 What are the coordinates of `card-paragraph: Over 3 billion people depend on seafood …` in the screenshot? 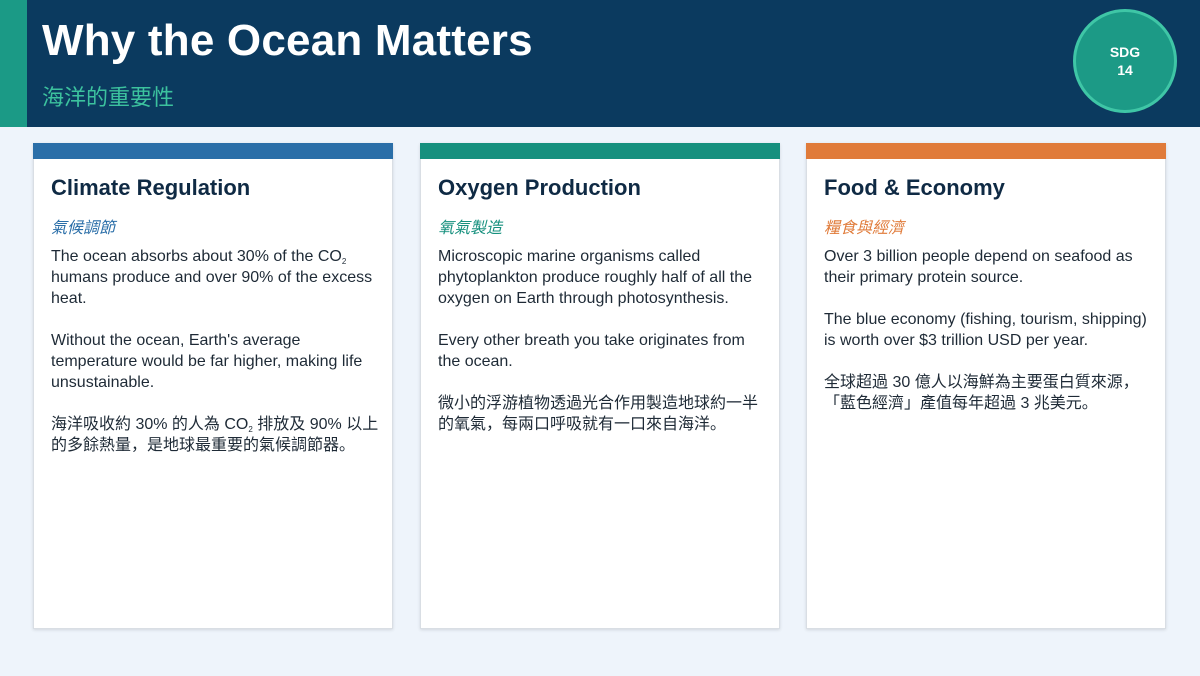 It's located at (978, 267).